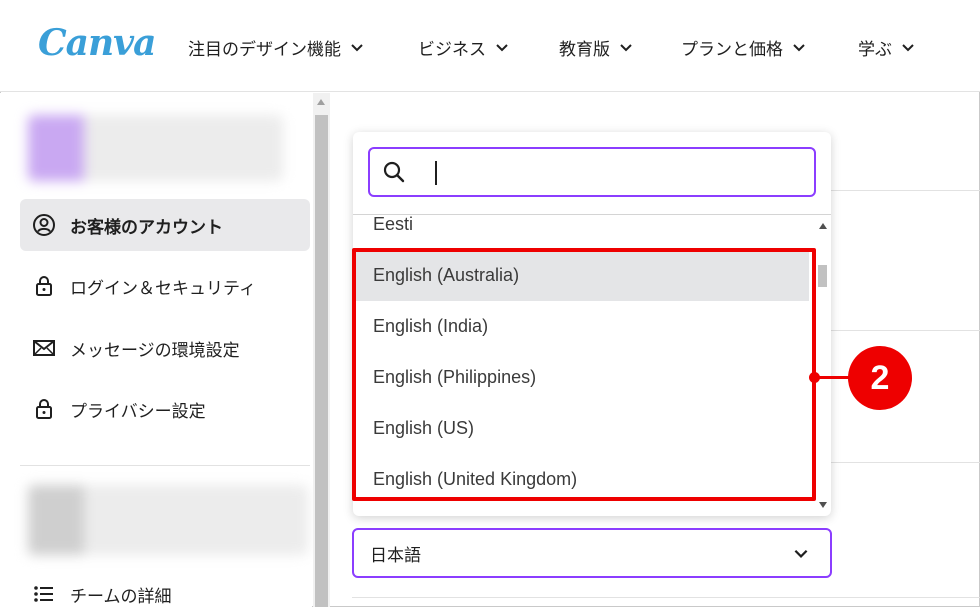 The image size is (980, 607). What do you see at coordinates (875, 49) in the screenshot?
I see `nav-label: 学ぶ` at bounding box center [875, 49].